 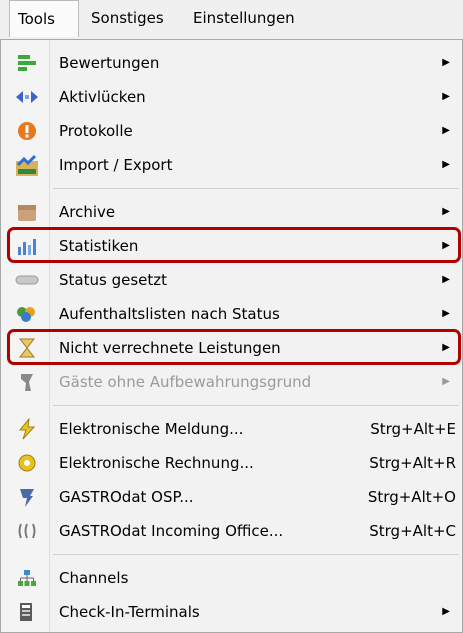 What do you see at coordinates (232, 165) in the screenshot?
I see `menu-item-import-export: Import / Export ▶` at bounding box center [232, 165].